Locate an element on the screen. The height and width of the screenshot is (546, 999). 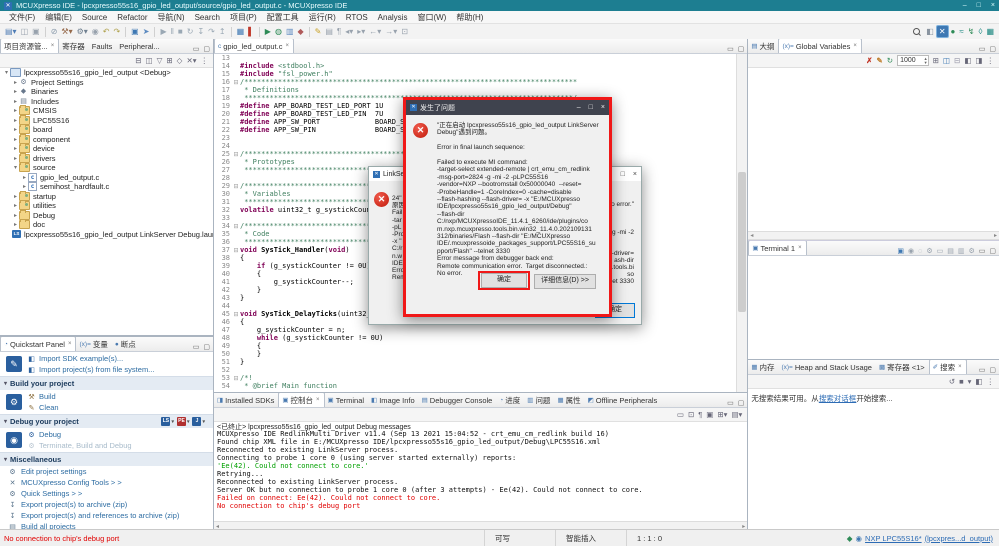
explorer-tab: 寄存器 is located at coordinates (74, 46).